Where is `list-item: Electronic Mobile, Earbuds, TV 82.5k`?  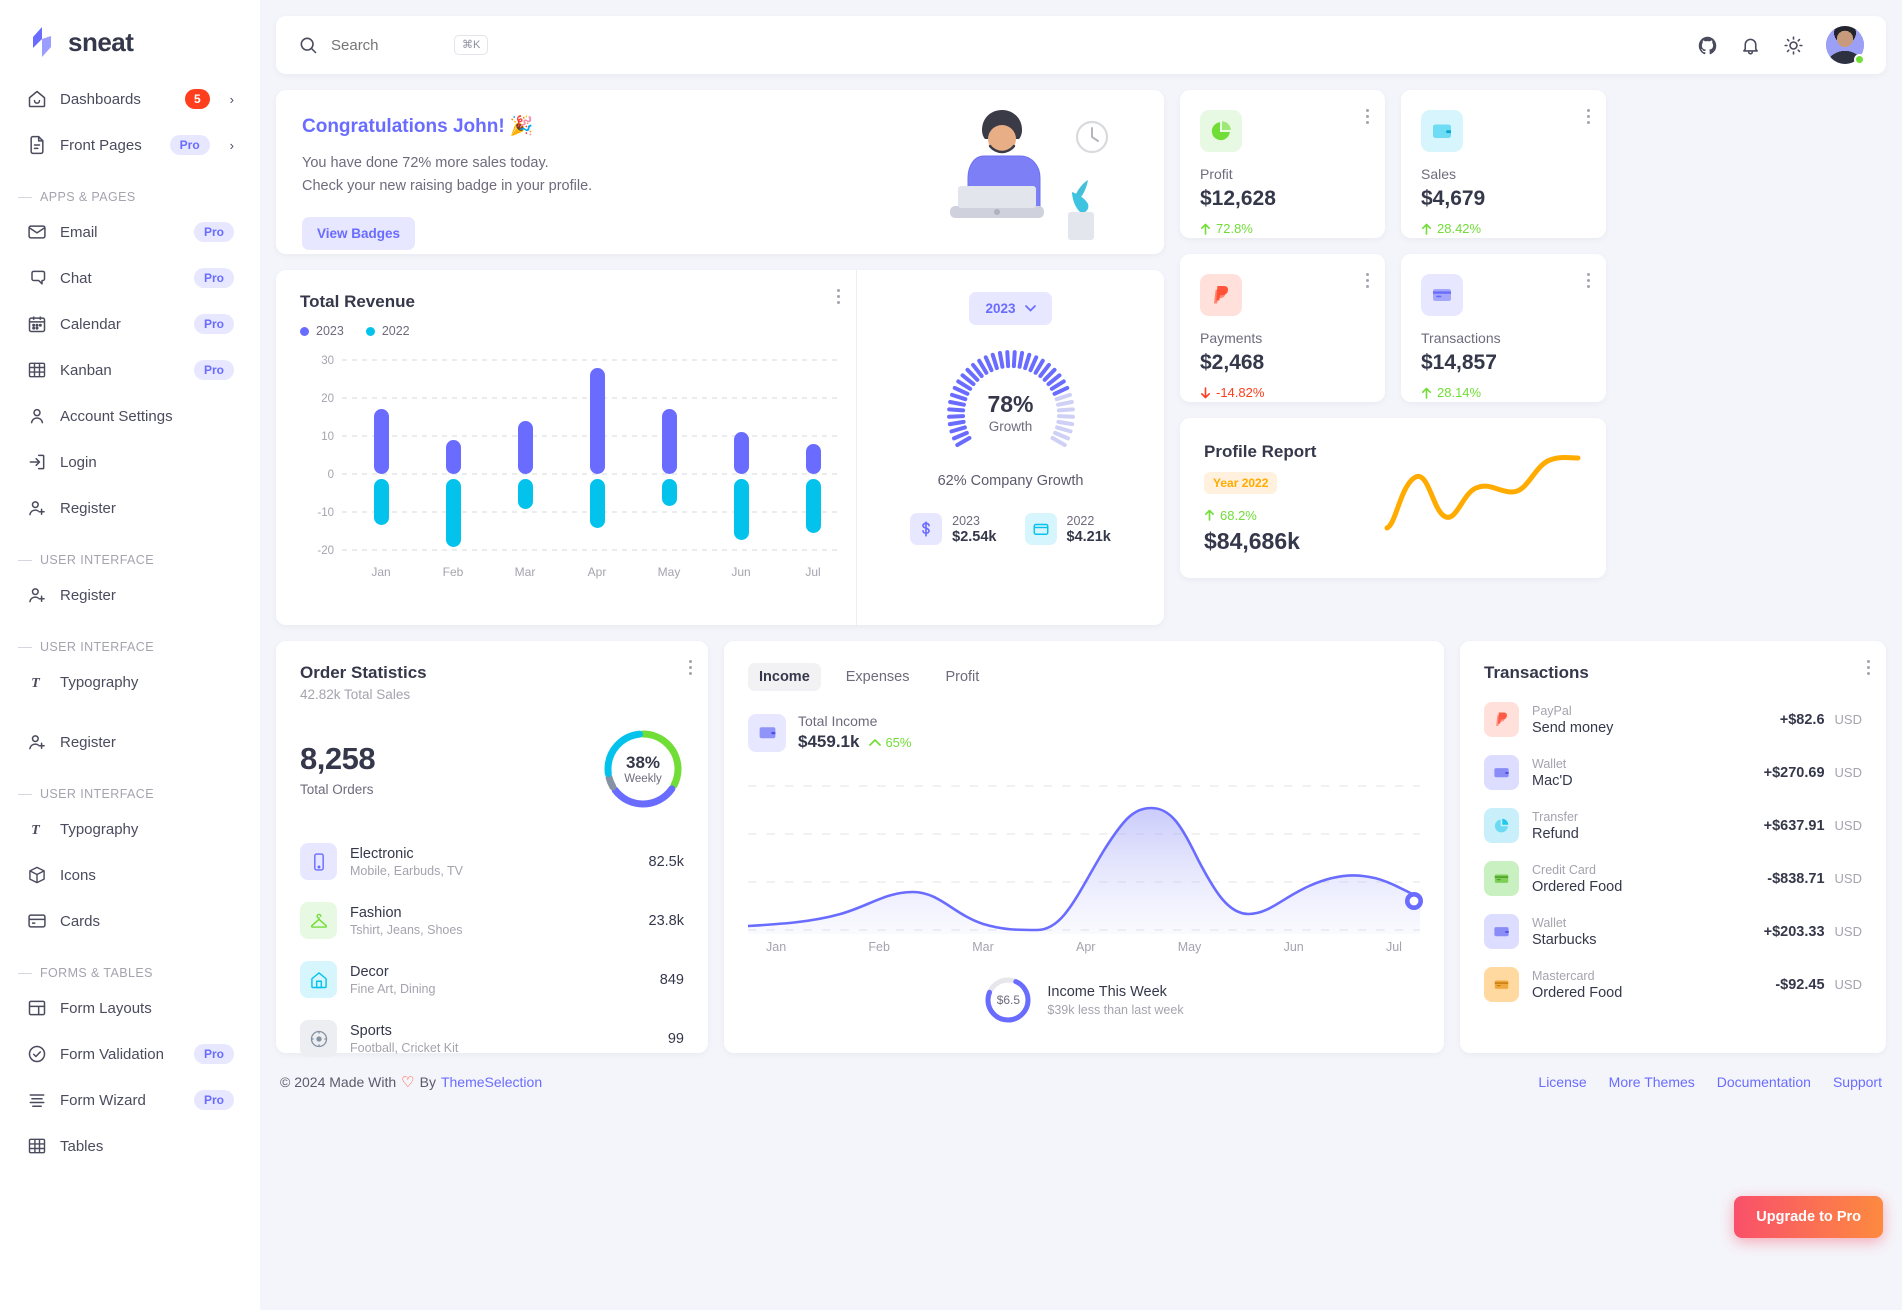 list-item: Electronic Mobile, Earbuds, TV 82.5k is located at coordinates (492, 861).